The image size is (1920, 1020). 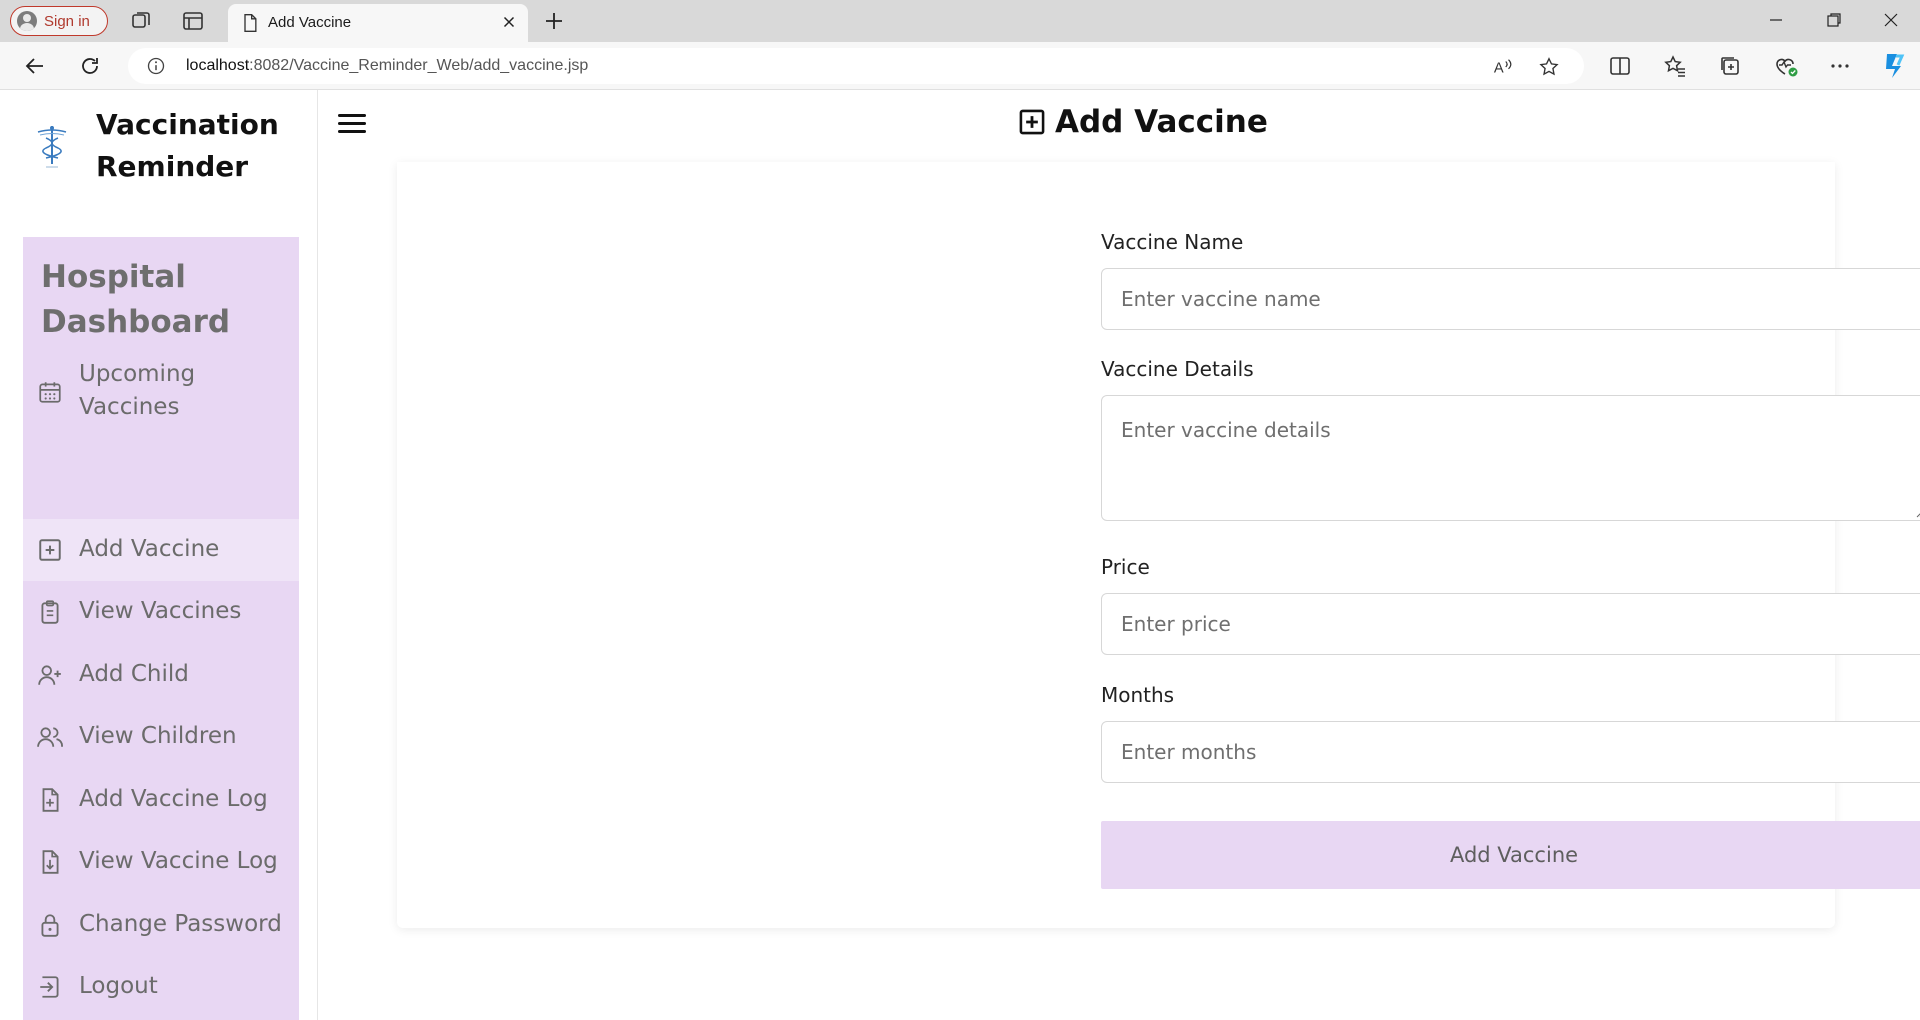 I want to click on months-input: Enter months, so click(x=1510, y=752).